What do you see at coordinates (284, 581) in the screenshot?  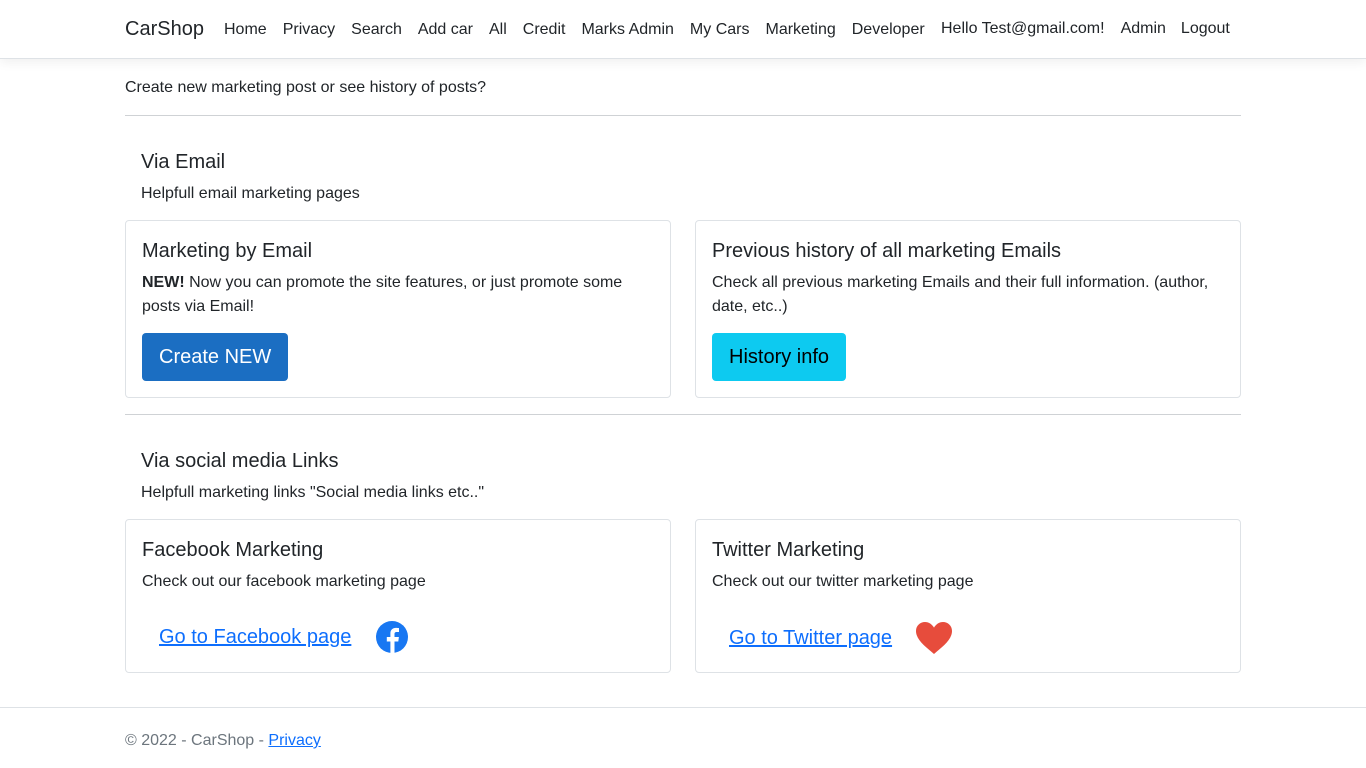 I see `card-text: Check out our facebook marketing page` at bounding box center [284, 581].